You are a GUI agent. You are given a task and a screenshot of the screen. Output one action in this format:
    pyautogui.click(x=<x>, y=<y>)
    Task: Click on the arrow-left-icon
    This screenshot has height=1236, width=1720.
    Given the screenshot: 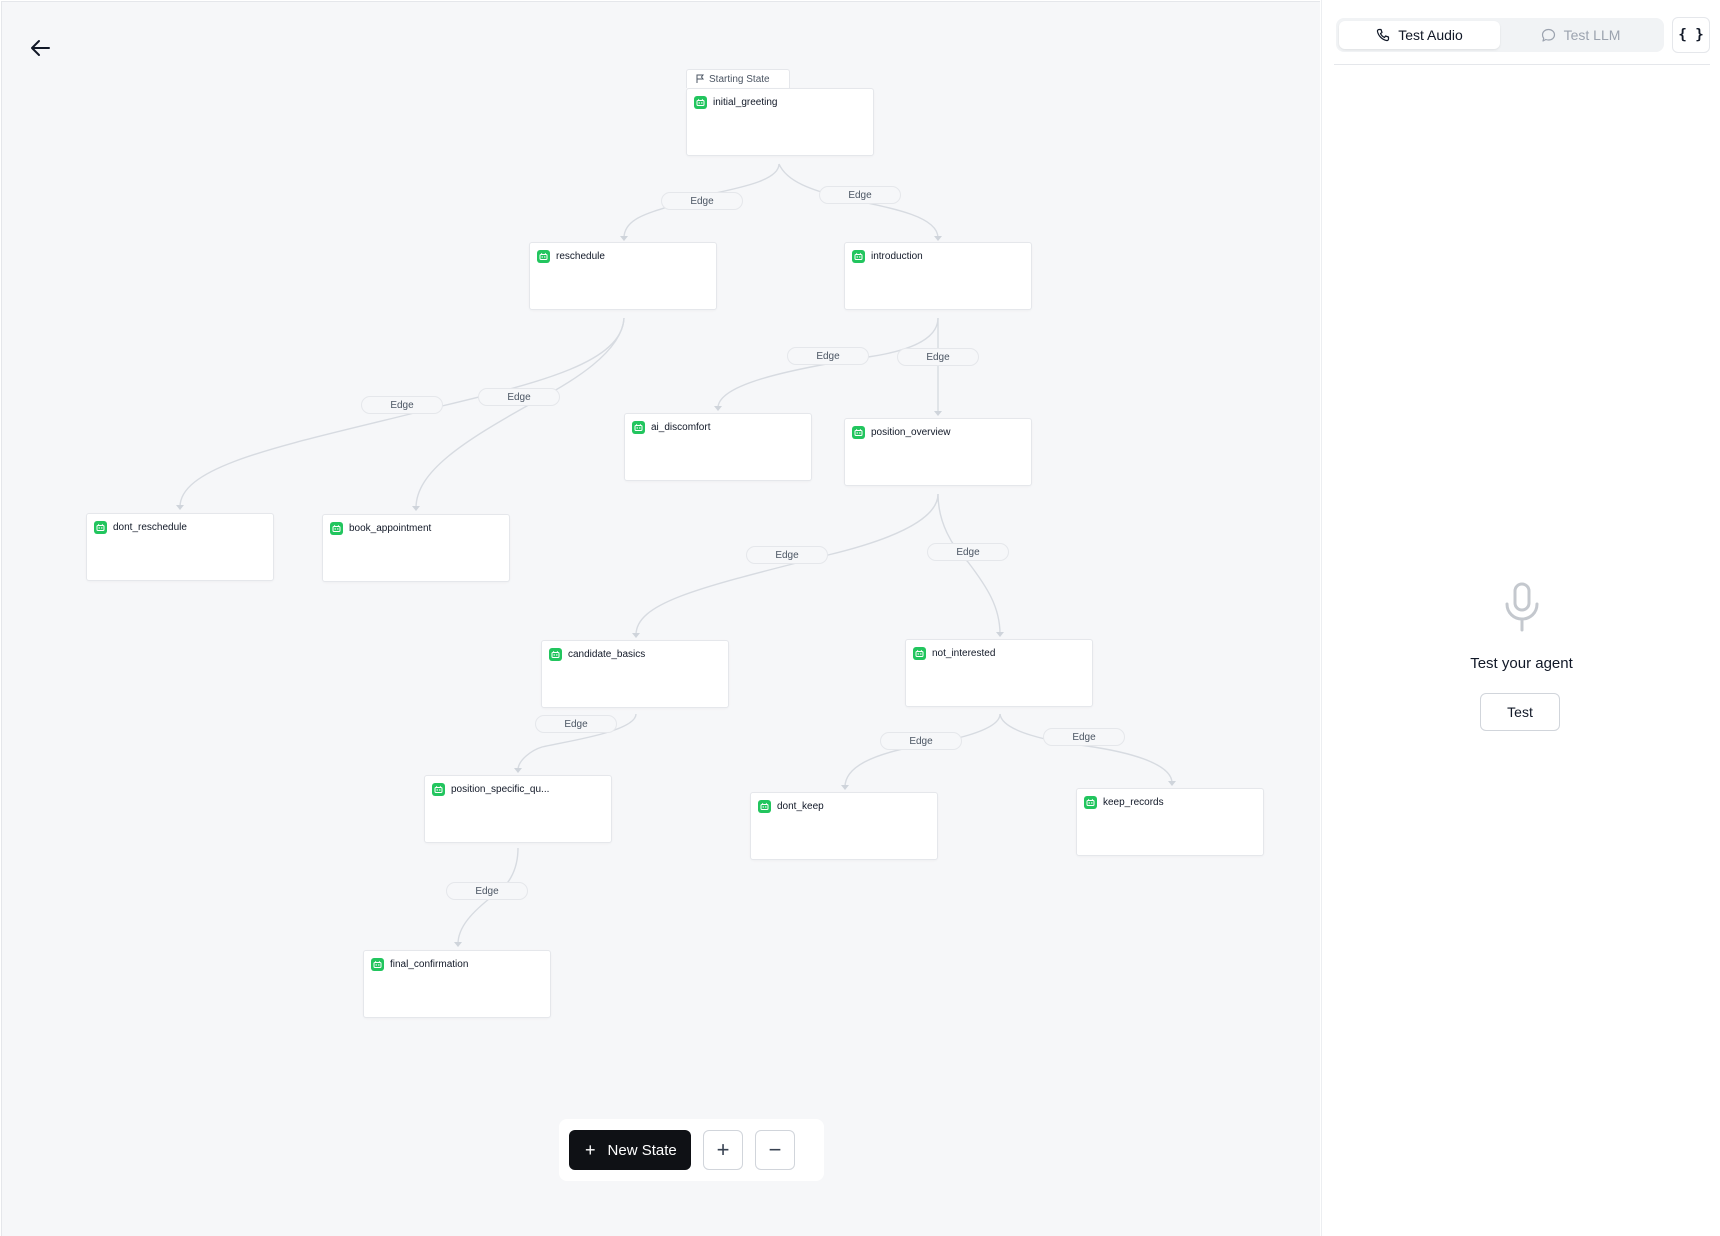 What is the action you would take?
    pyautogui.click(x=40, y=48)
    